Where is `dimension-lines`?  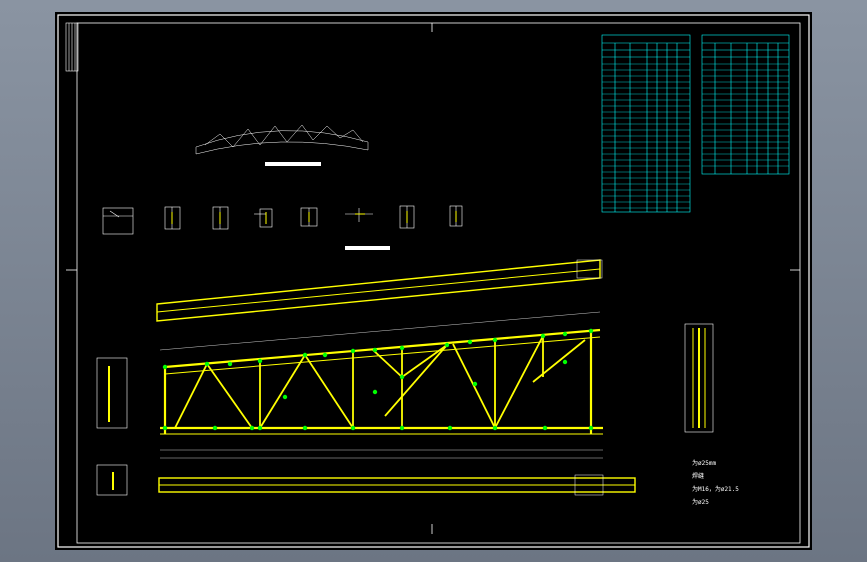 dimension-lines is located at coordinates (381, 385).